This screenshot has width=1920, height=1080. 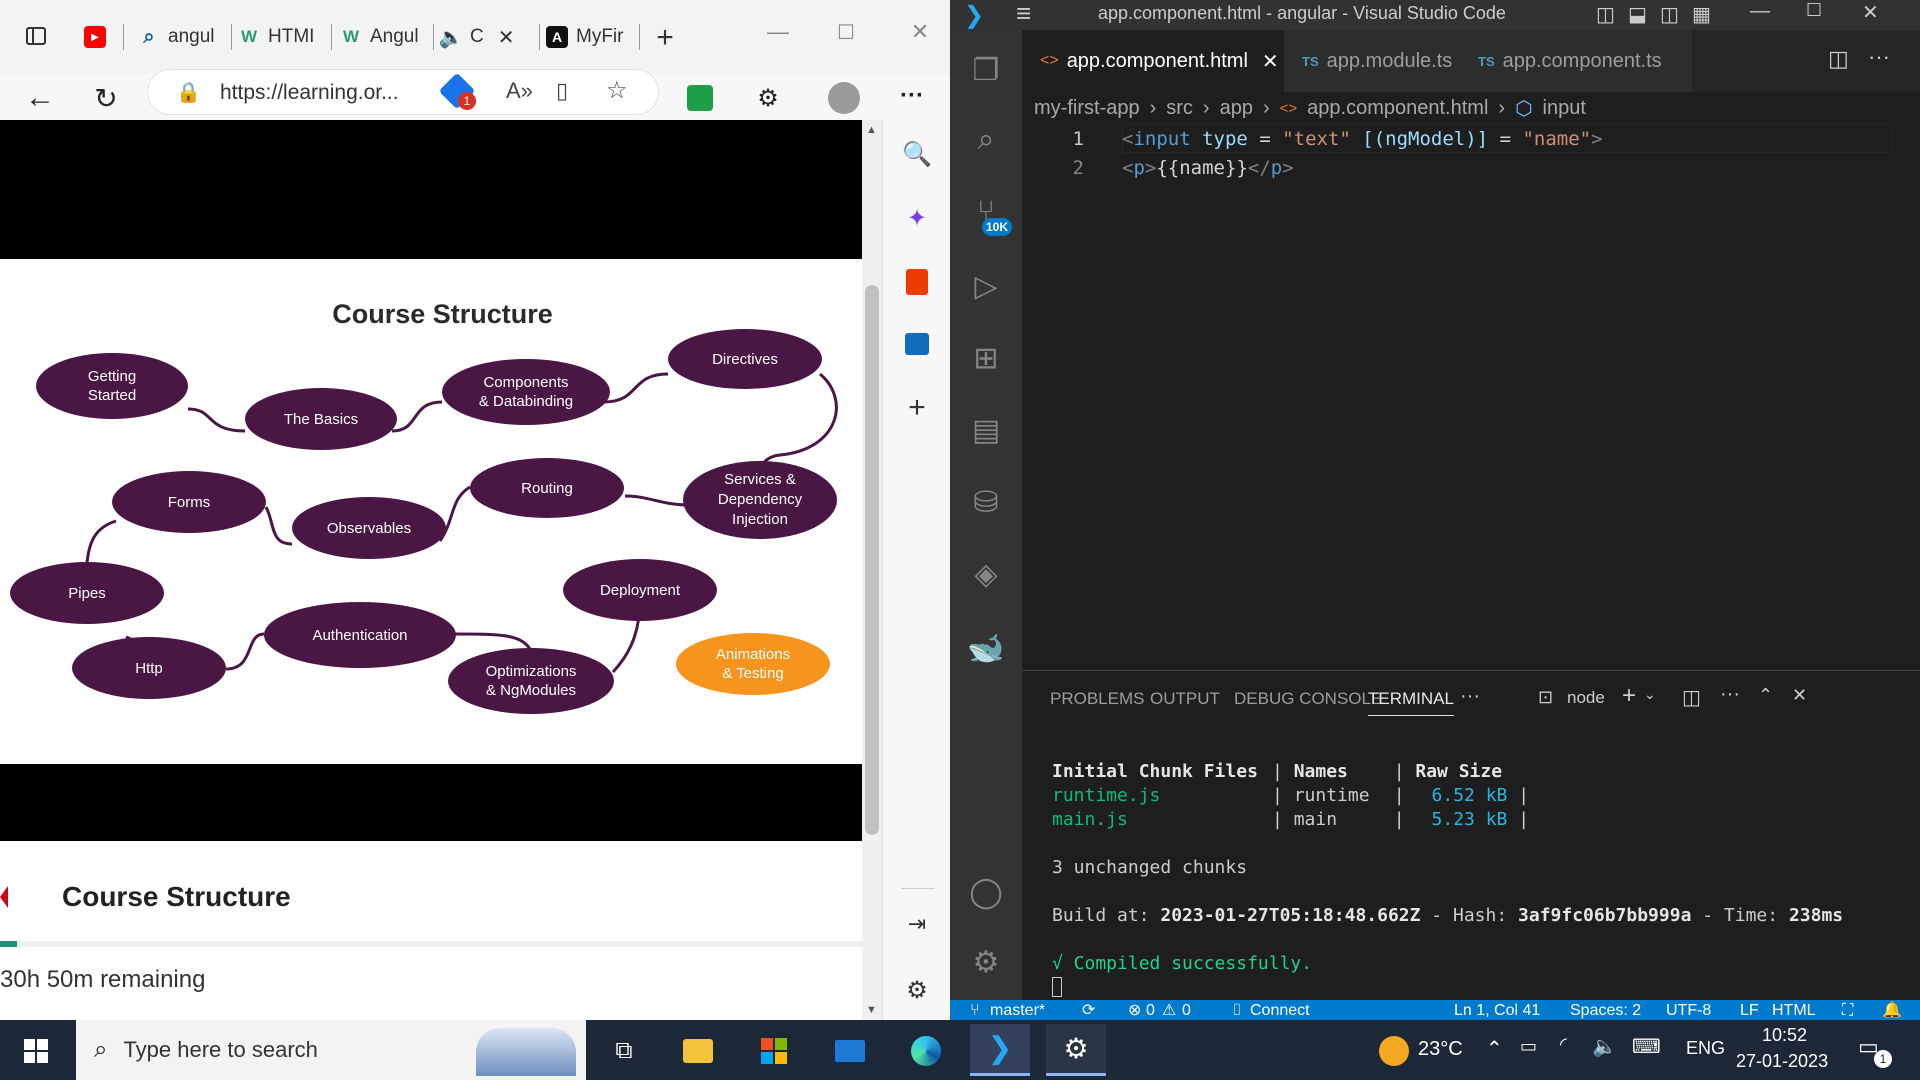 What do you see at coordinates (917, 408) in the screenshot?
I see `add-sidebar-icon: +` at bounding box center [917, 408].